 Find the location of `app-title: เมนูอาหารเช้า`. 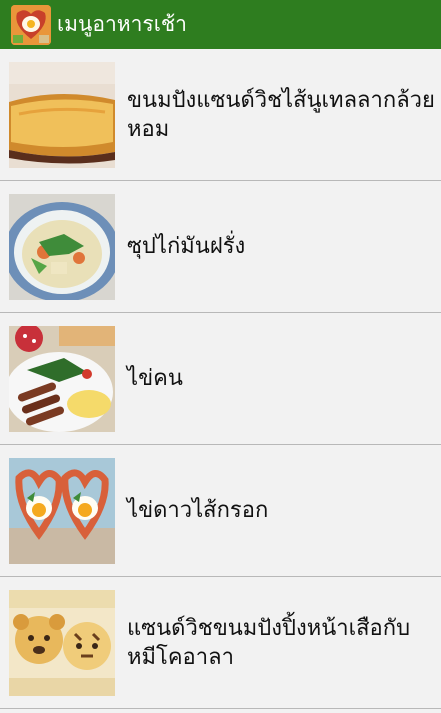

app-title: เมนูอาหารเช้า is located at coordinates (122, 24).